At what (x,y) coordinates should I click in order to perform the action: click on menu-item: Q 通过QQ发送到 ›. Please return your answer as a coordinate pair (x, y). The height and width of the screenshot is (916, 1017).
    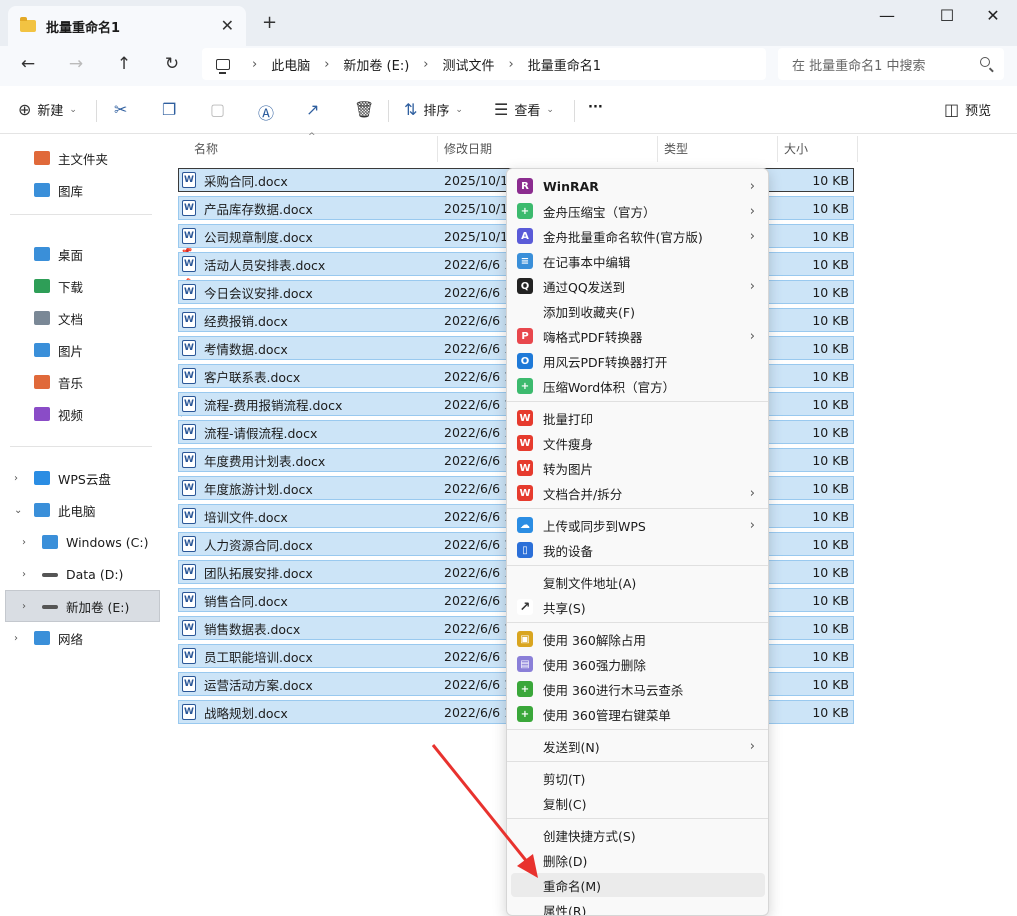
    Looking at the image, I should click on (638, 286).